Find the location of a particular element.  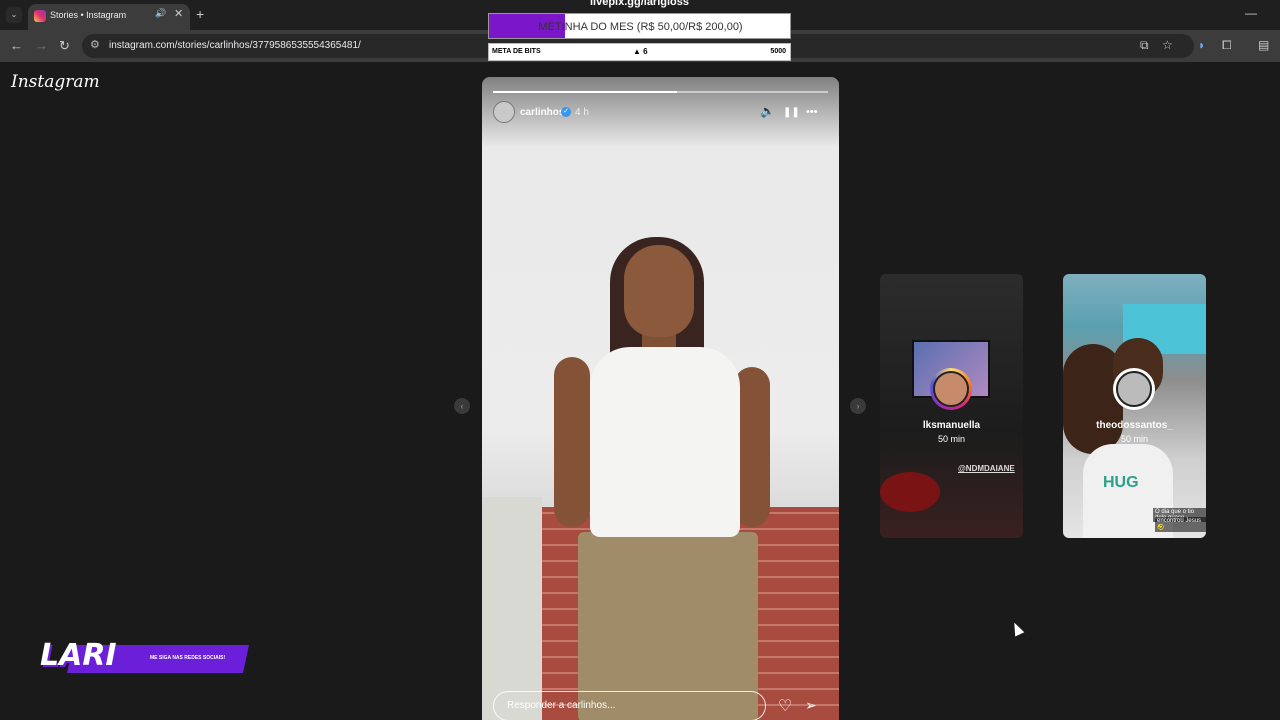

story-table is located at coordinates (512, 608).